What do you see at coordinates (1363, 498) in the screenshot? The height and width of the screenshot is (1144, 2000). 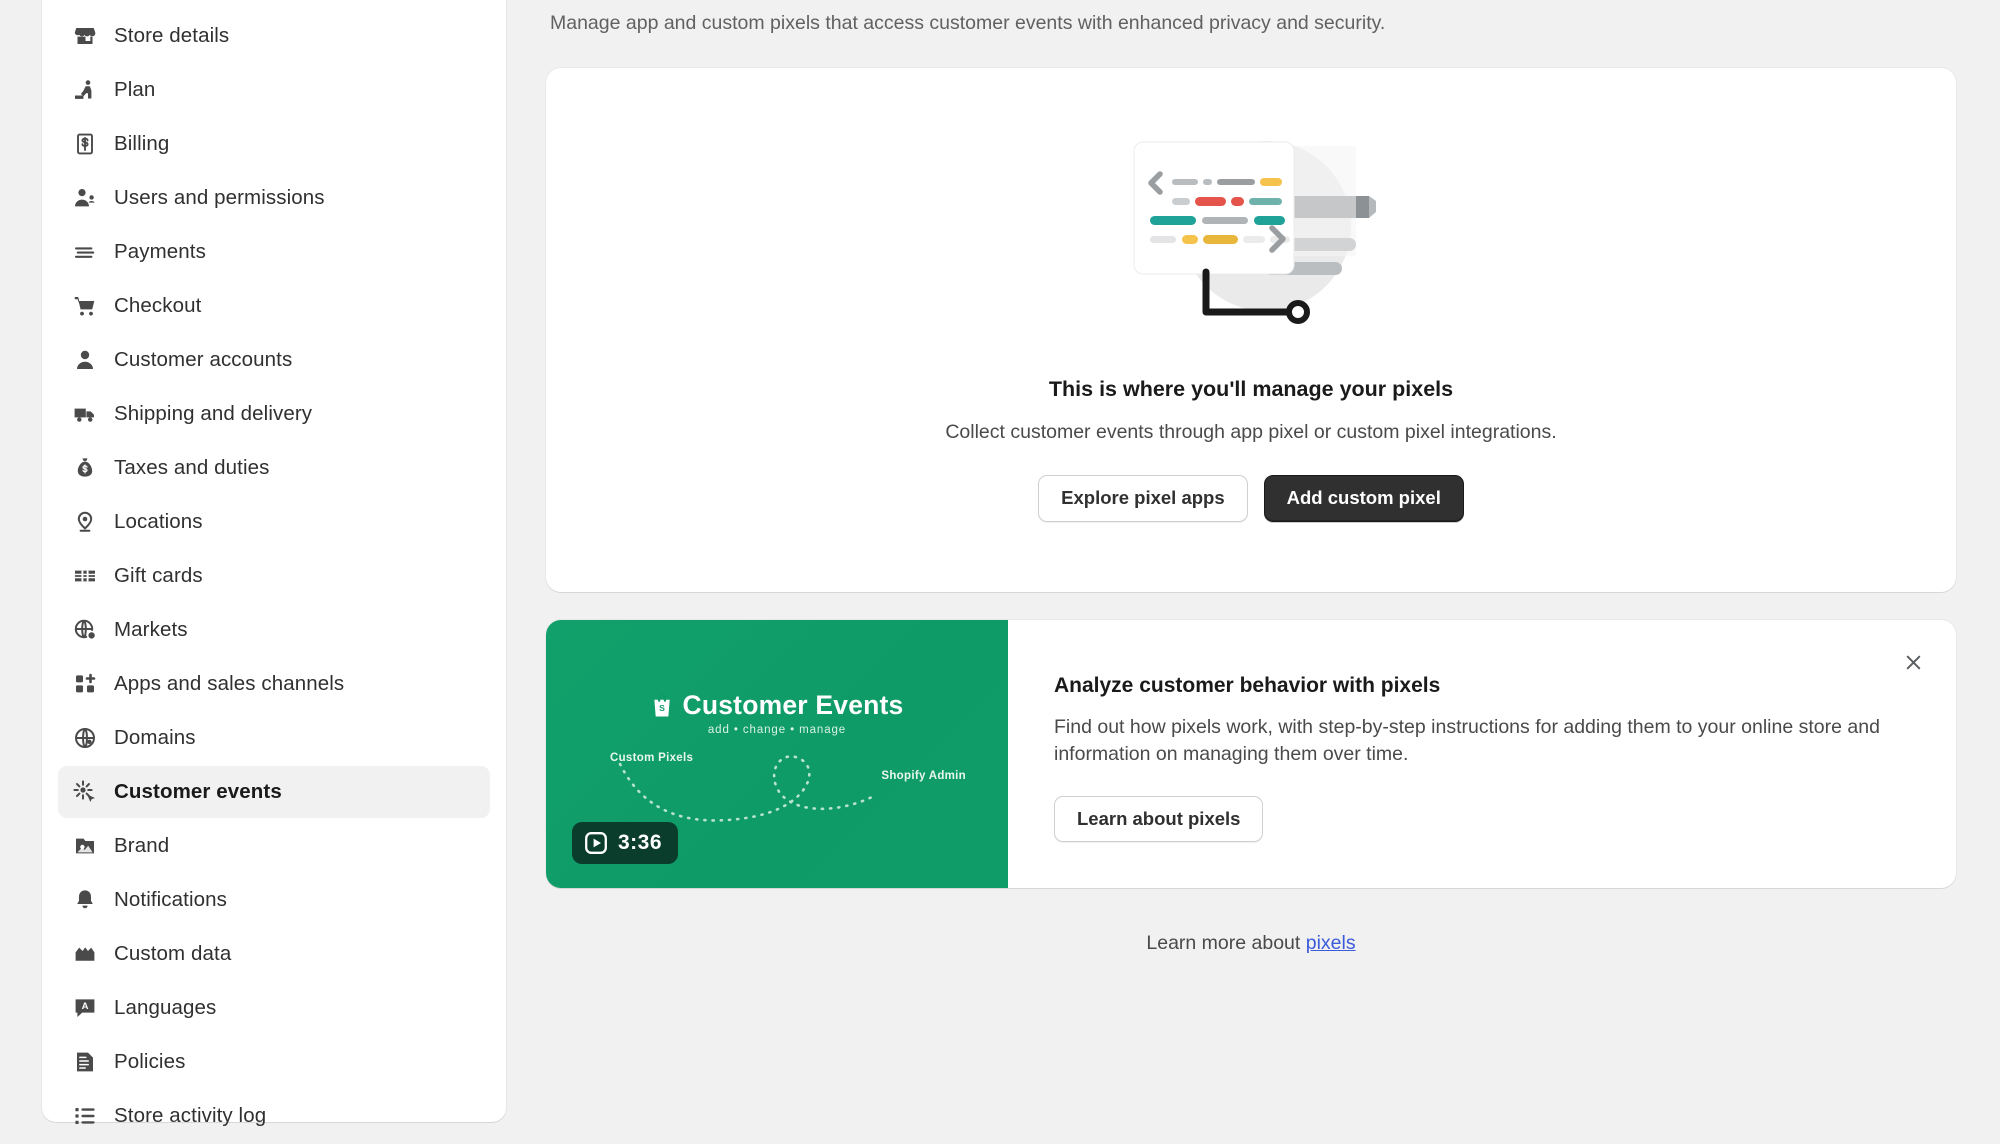 I see `add-custom-pixel-button: Add custom pixel` at bounding box center [1363, 498].